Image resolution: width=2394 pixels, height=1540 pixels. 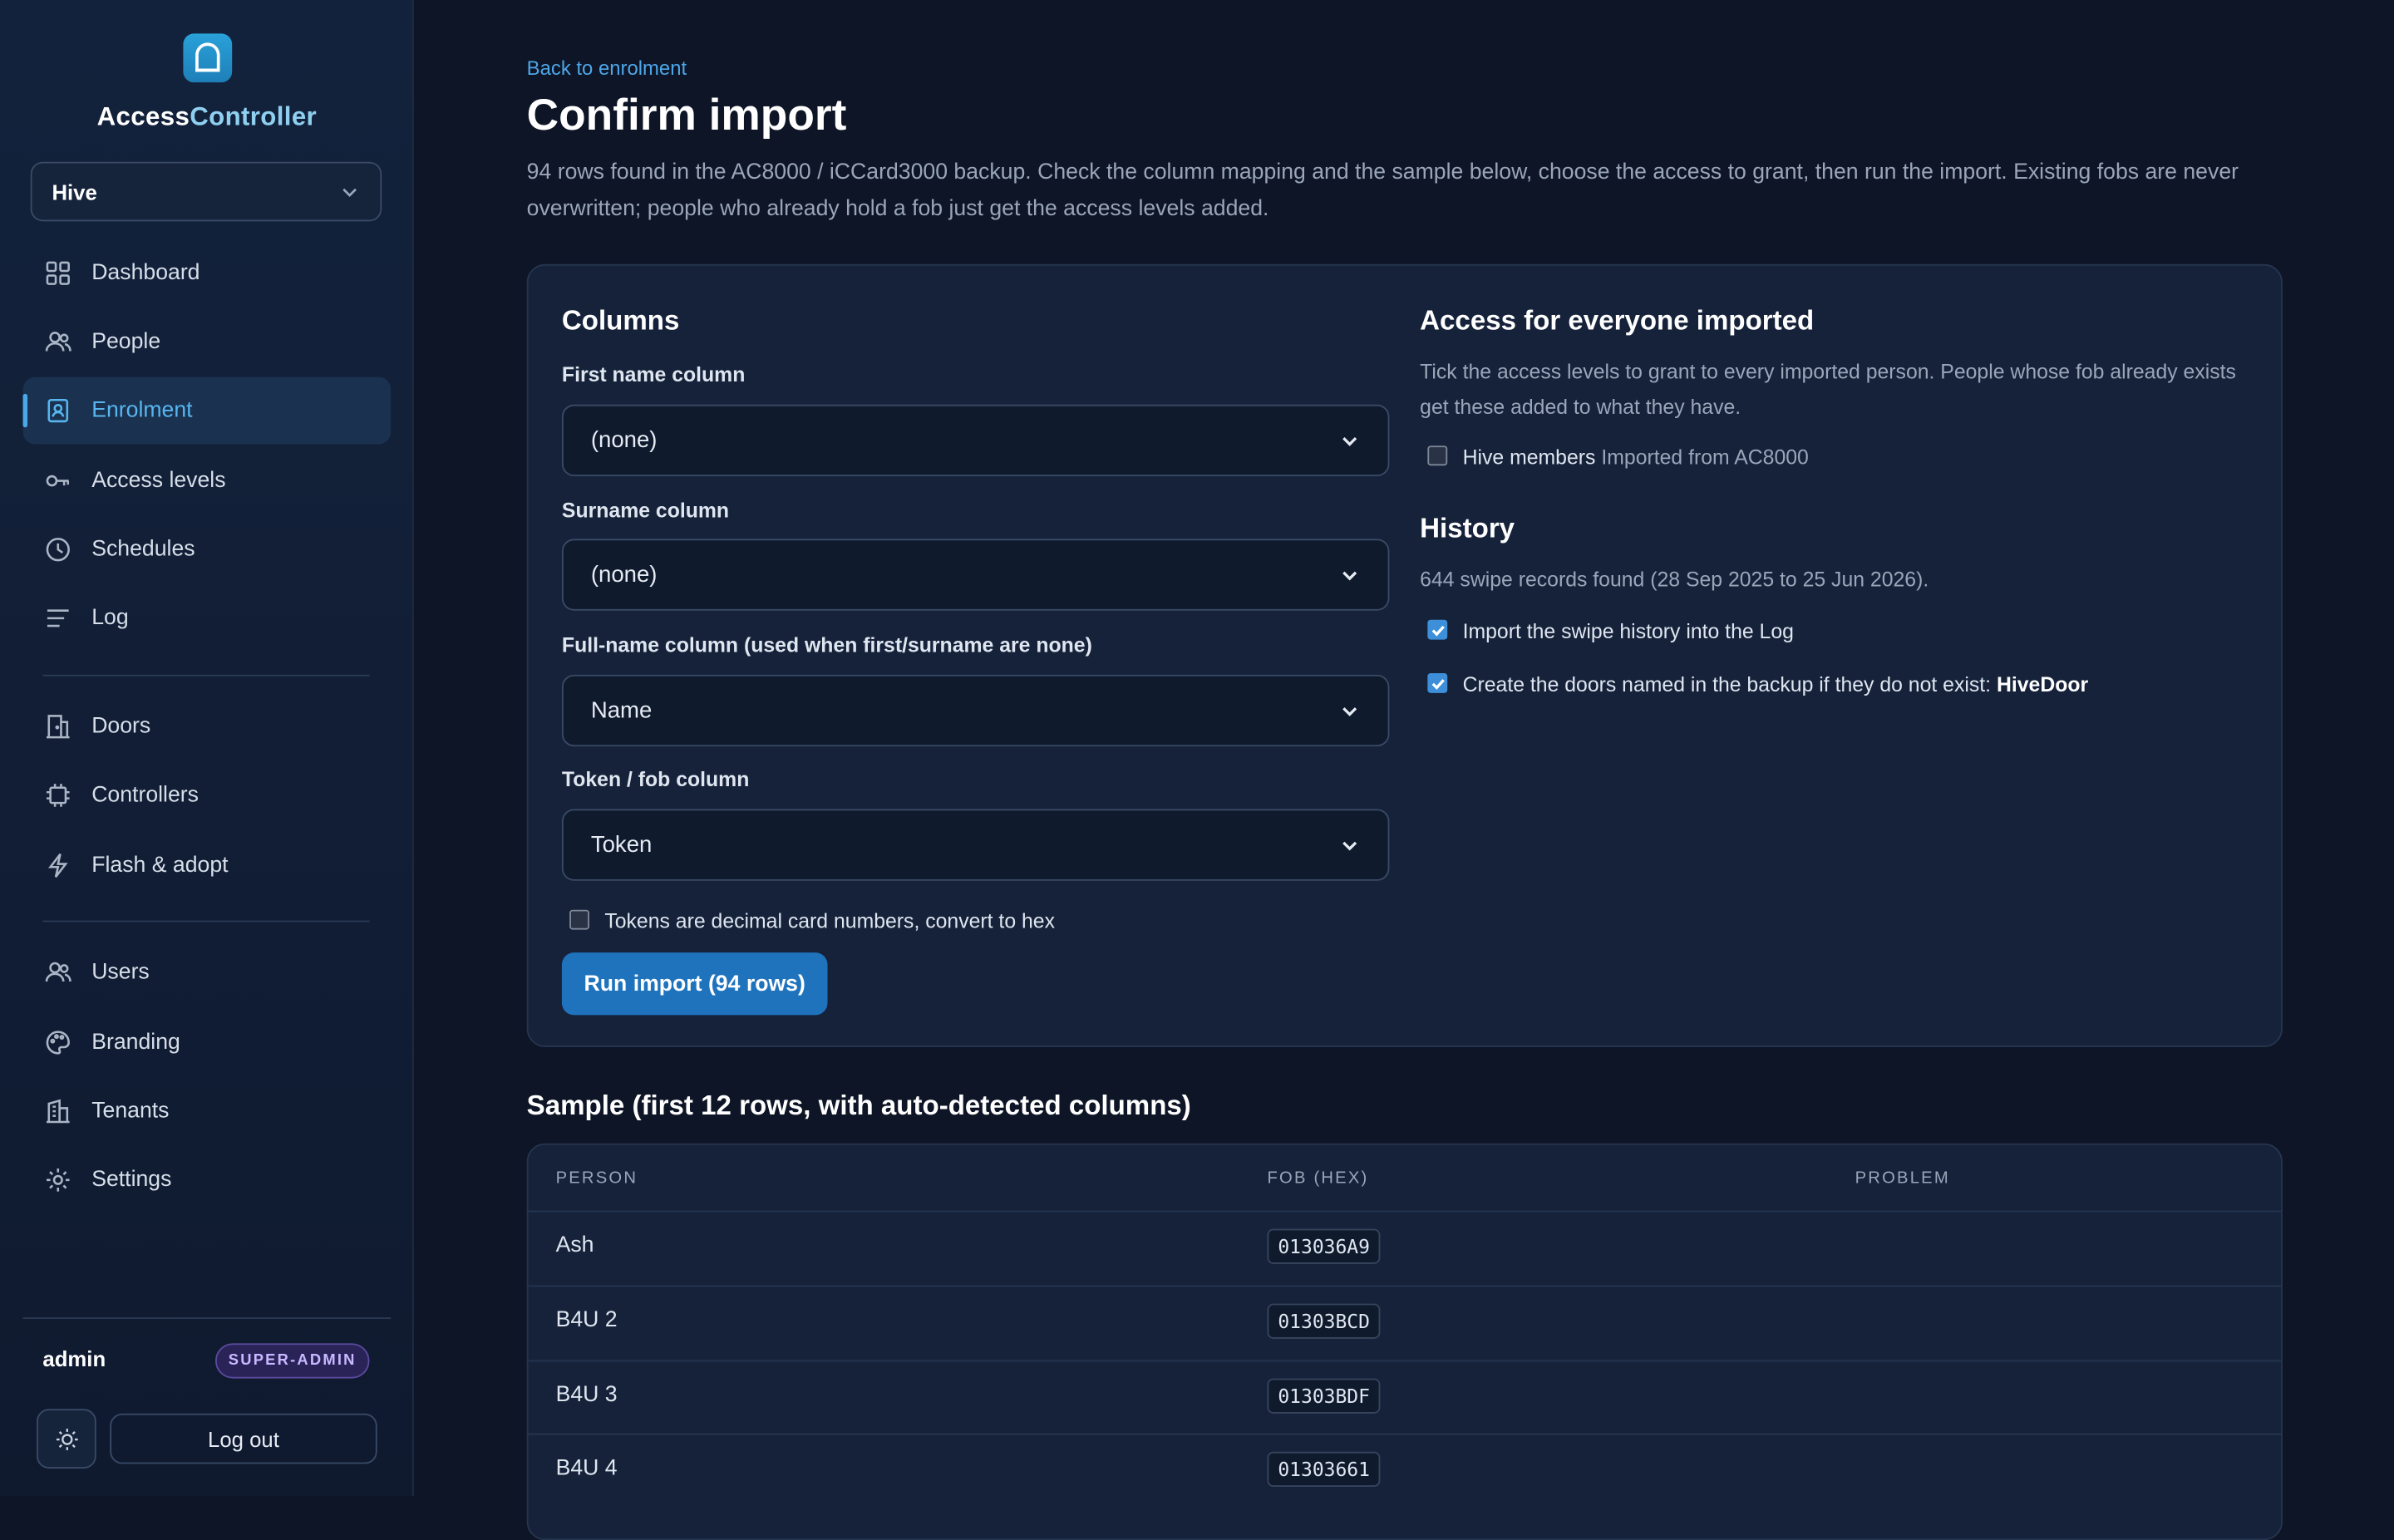 I want to click on nav-item-label: Doors, so click(x=121, y=726).